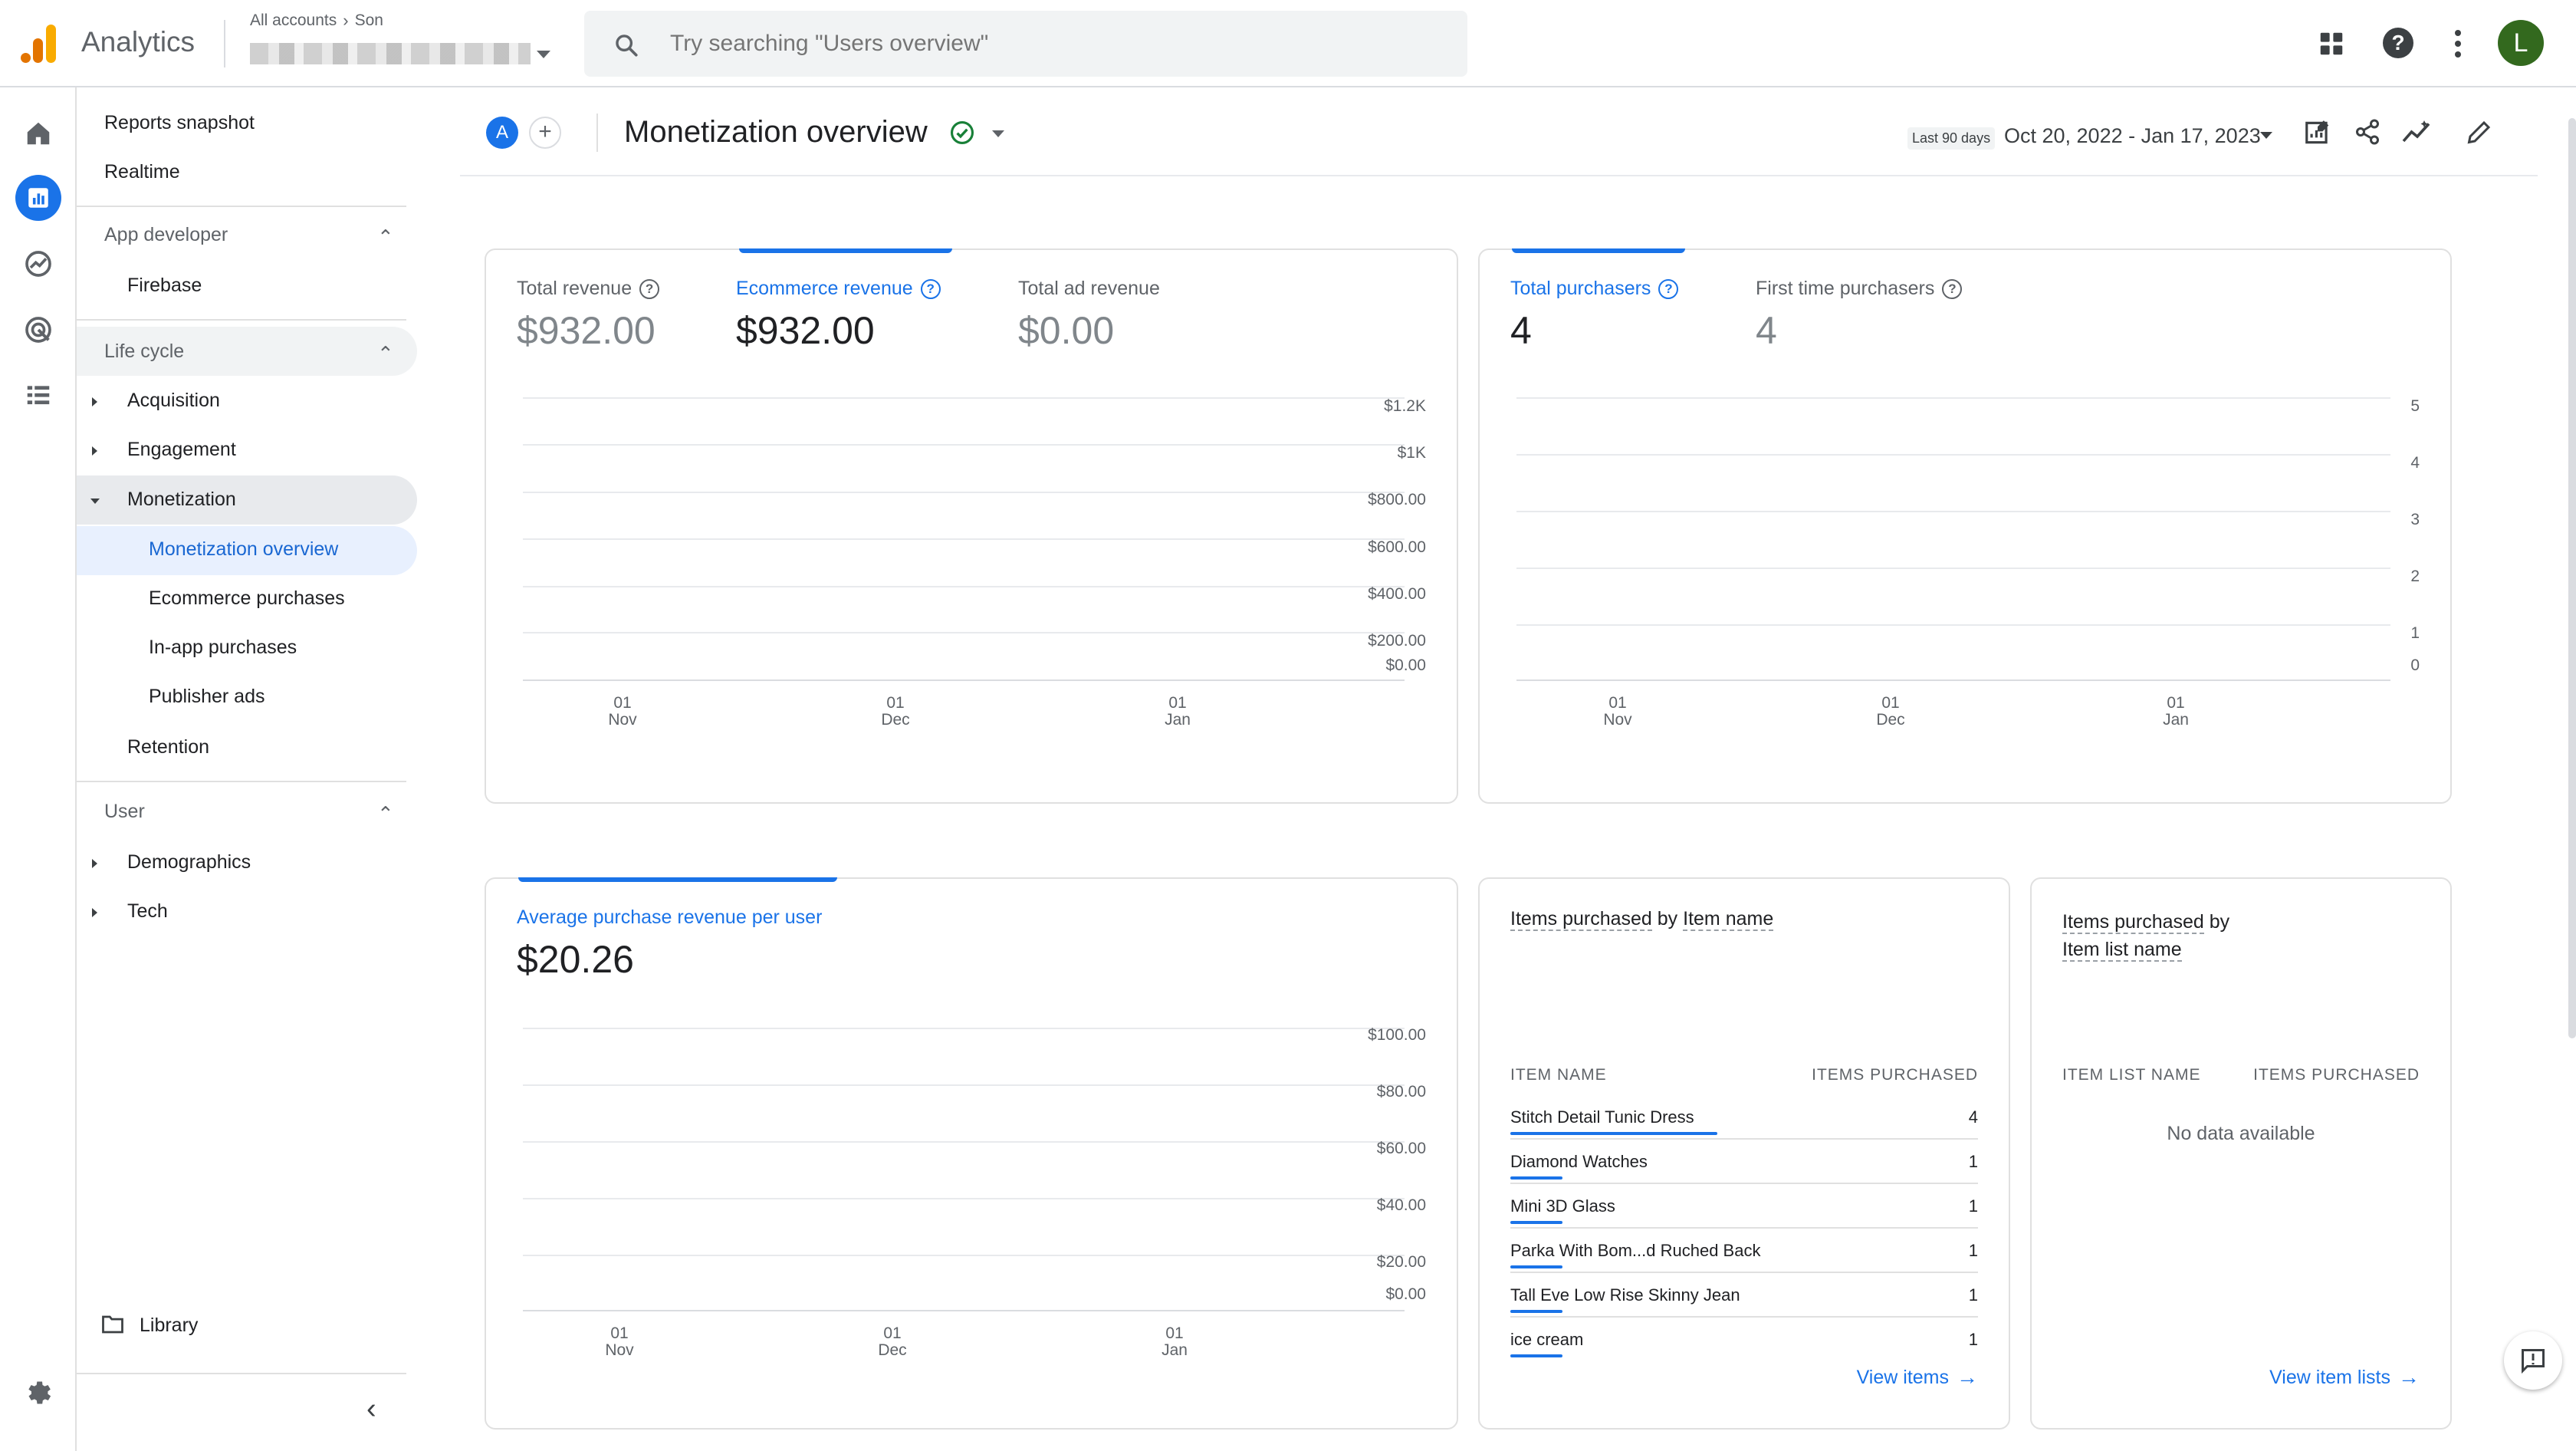 The width and height of the screenshot is (2576, 1451). I want to click on view-items-link: View items →, so click(1917, 1377).